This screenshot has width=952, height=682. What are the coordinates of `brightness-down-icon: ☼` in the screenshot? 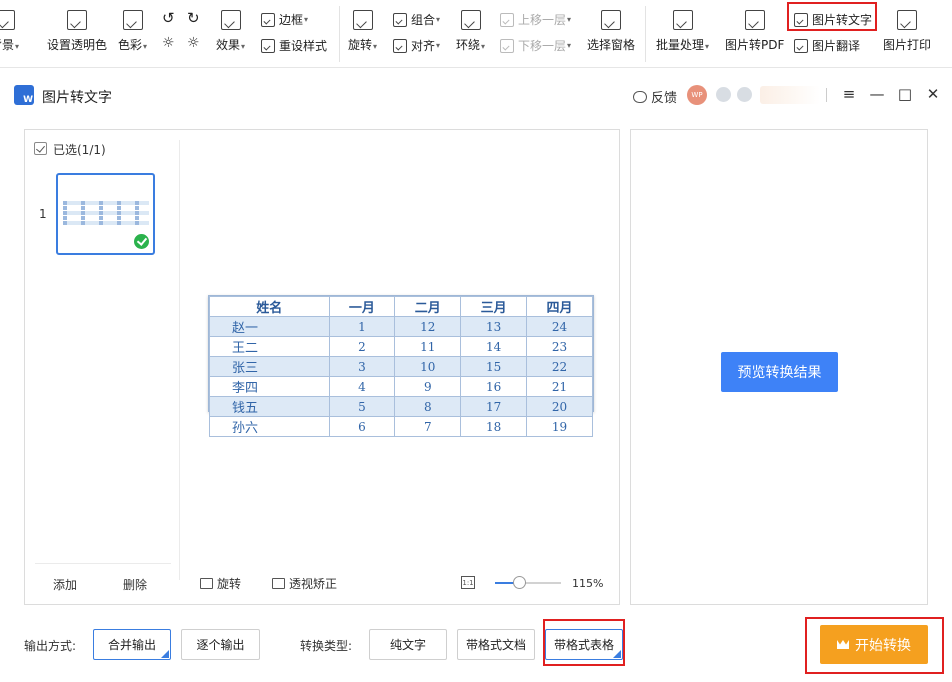 It's located at (193, 43).